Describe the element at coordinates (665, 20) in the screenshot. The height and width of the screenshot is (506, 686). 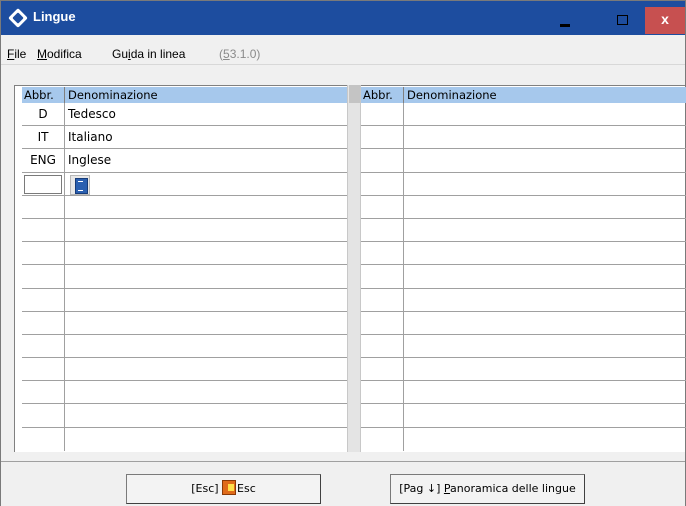
I see `close-button: x` at that location.